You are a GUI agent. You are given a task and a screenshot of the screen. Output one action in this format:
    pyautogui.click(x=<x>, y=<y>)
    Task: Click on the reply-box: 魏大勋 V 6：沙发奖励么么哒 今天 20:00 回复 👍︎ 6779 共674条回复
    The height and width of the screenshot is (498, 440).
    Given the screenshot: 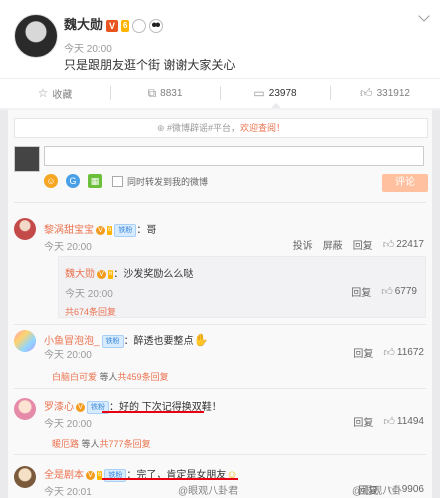 What is the action you would take?
    pyautogui.click(x=242, y=287)
    